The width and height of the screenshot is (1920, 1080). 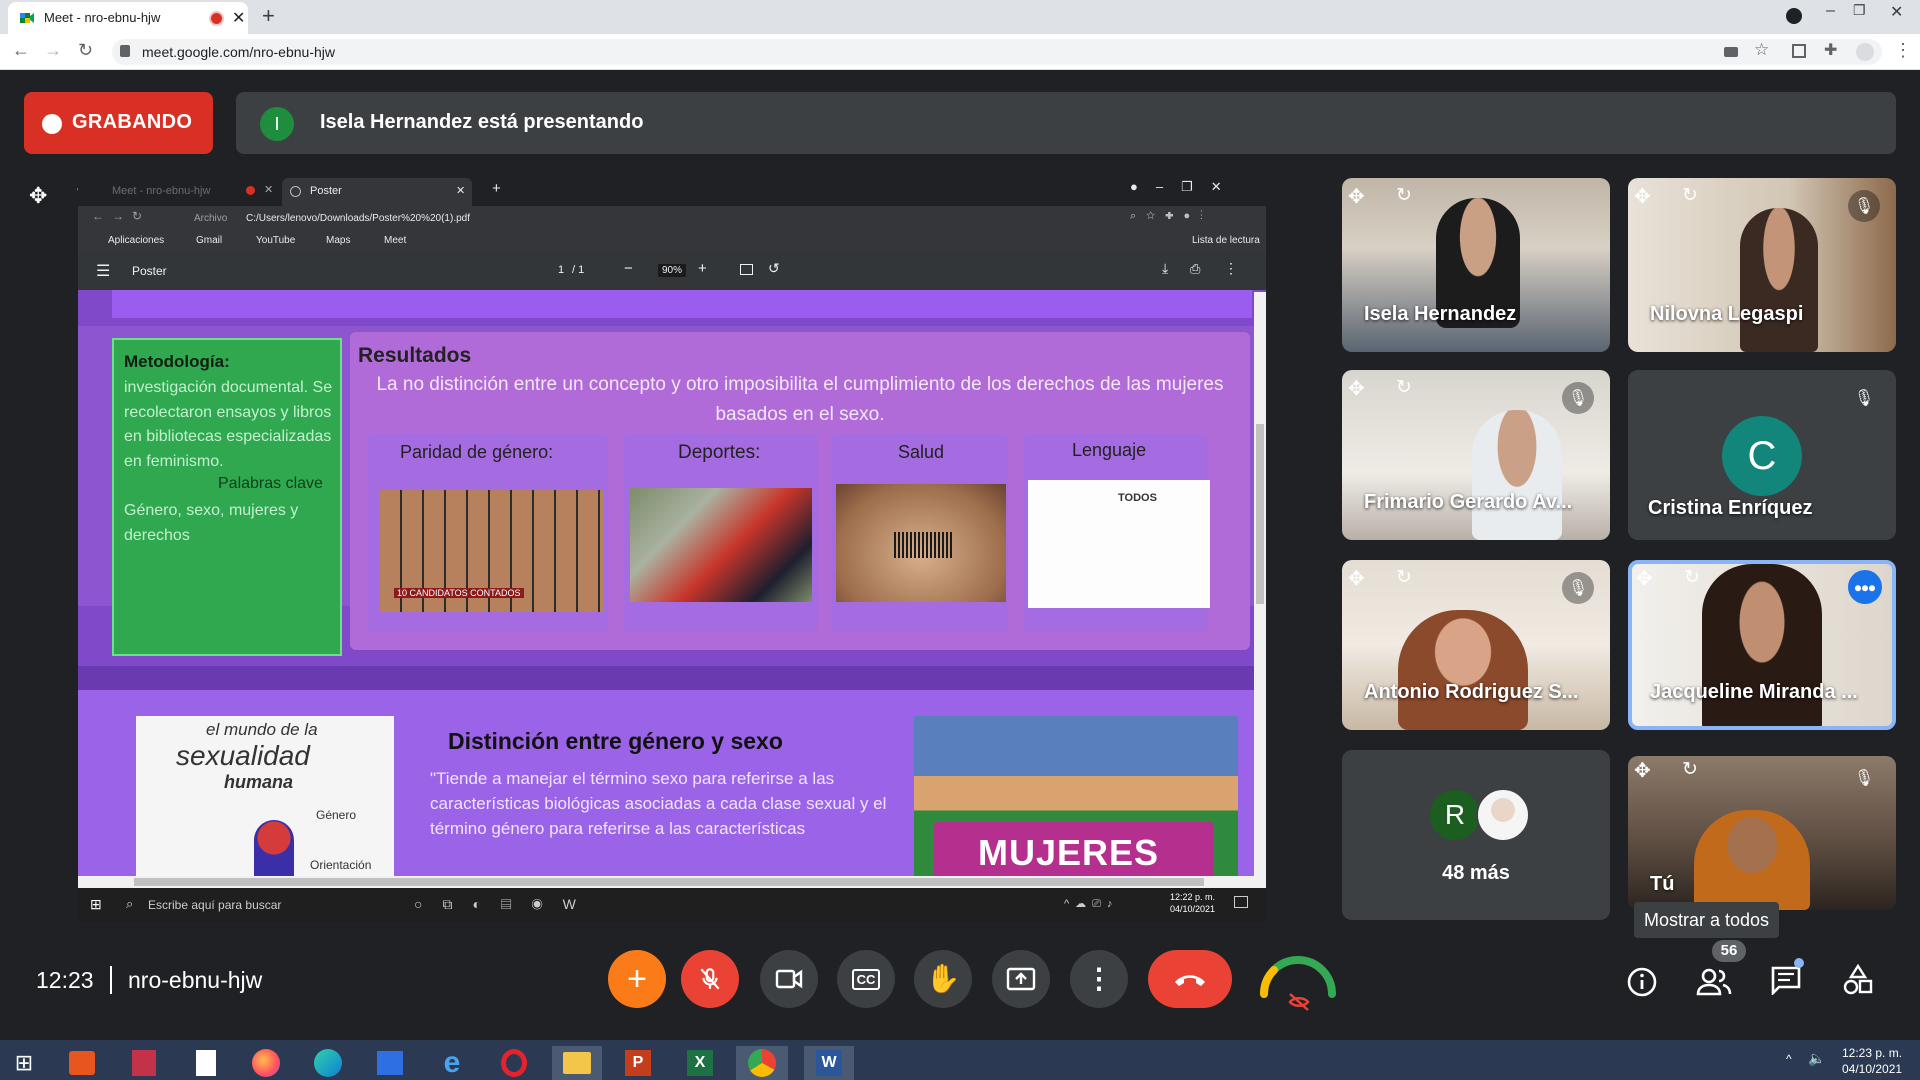 What do you see at coordinates (943, 979) in the screenshot?
I see `raise-hand-button: ✋` at bounding box center [943, 979].